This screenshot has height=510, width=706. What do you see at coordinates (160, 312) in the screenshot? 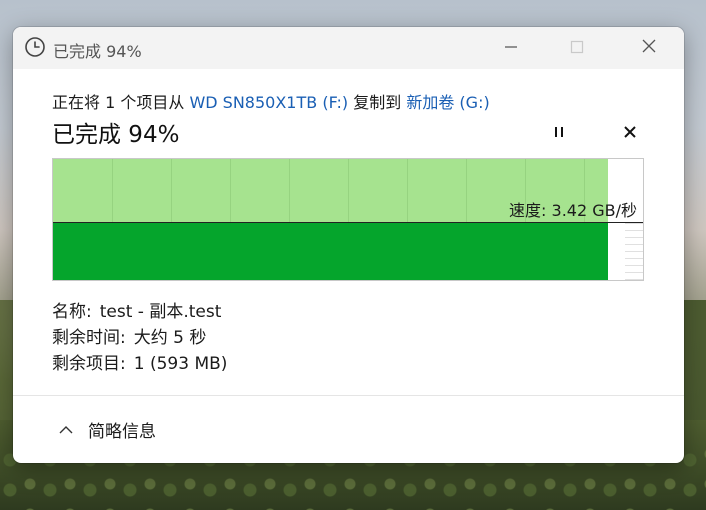
I see `file-name-value: test - 副本.test` at bounding box center [160, 312].